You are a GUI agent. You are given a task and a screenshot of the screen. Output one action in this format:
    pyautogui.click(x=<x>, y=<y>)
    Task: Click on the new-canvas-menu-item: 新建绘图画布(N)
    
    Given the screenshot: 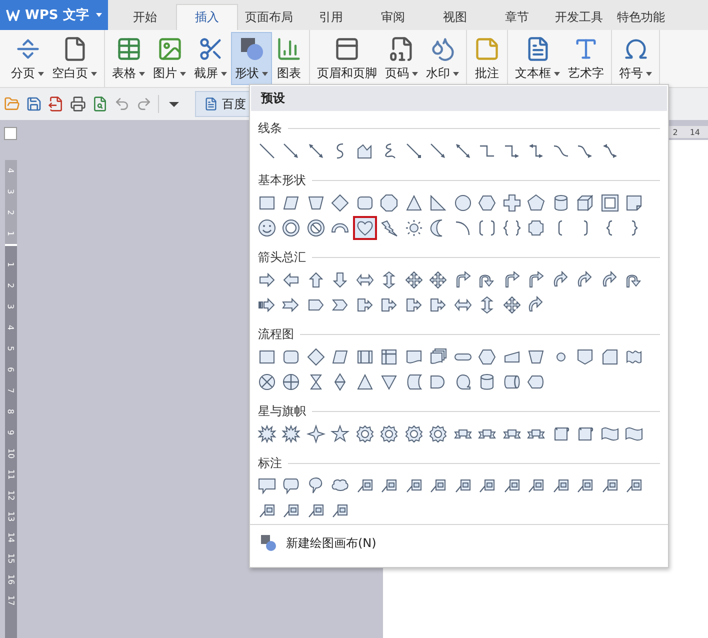 What is the action you would take?
    pyautogui.click(x=318, y=543)
    